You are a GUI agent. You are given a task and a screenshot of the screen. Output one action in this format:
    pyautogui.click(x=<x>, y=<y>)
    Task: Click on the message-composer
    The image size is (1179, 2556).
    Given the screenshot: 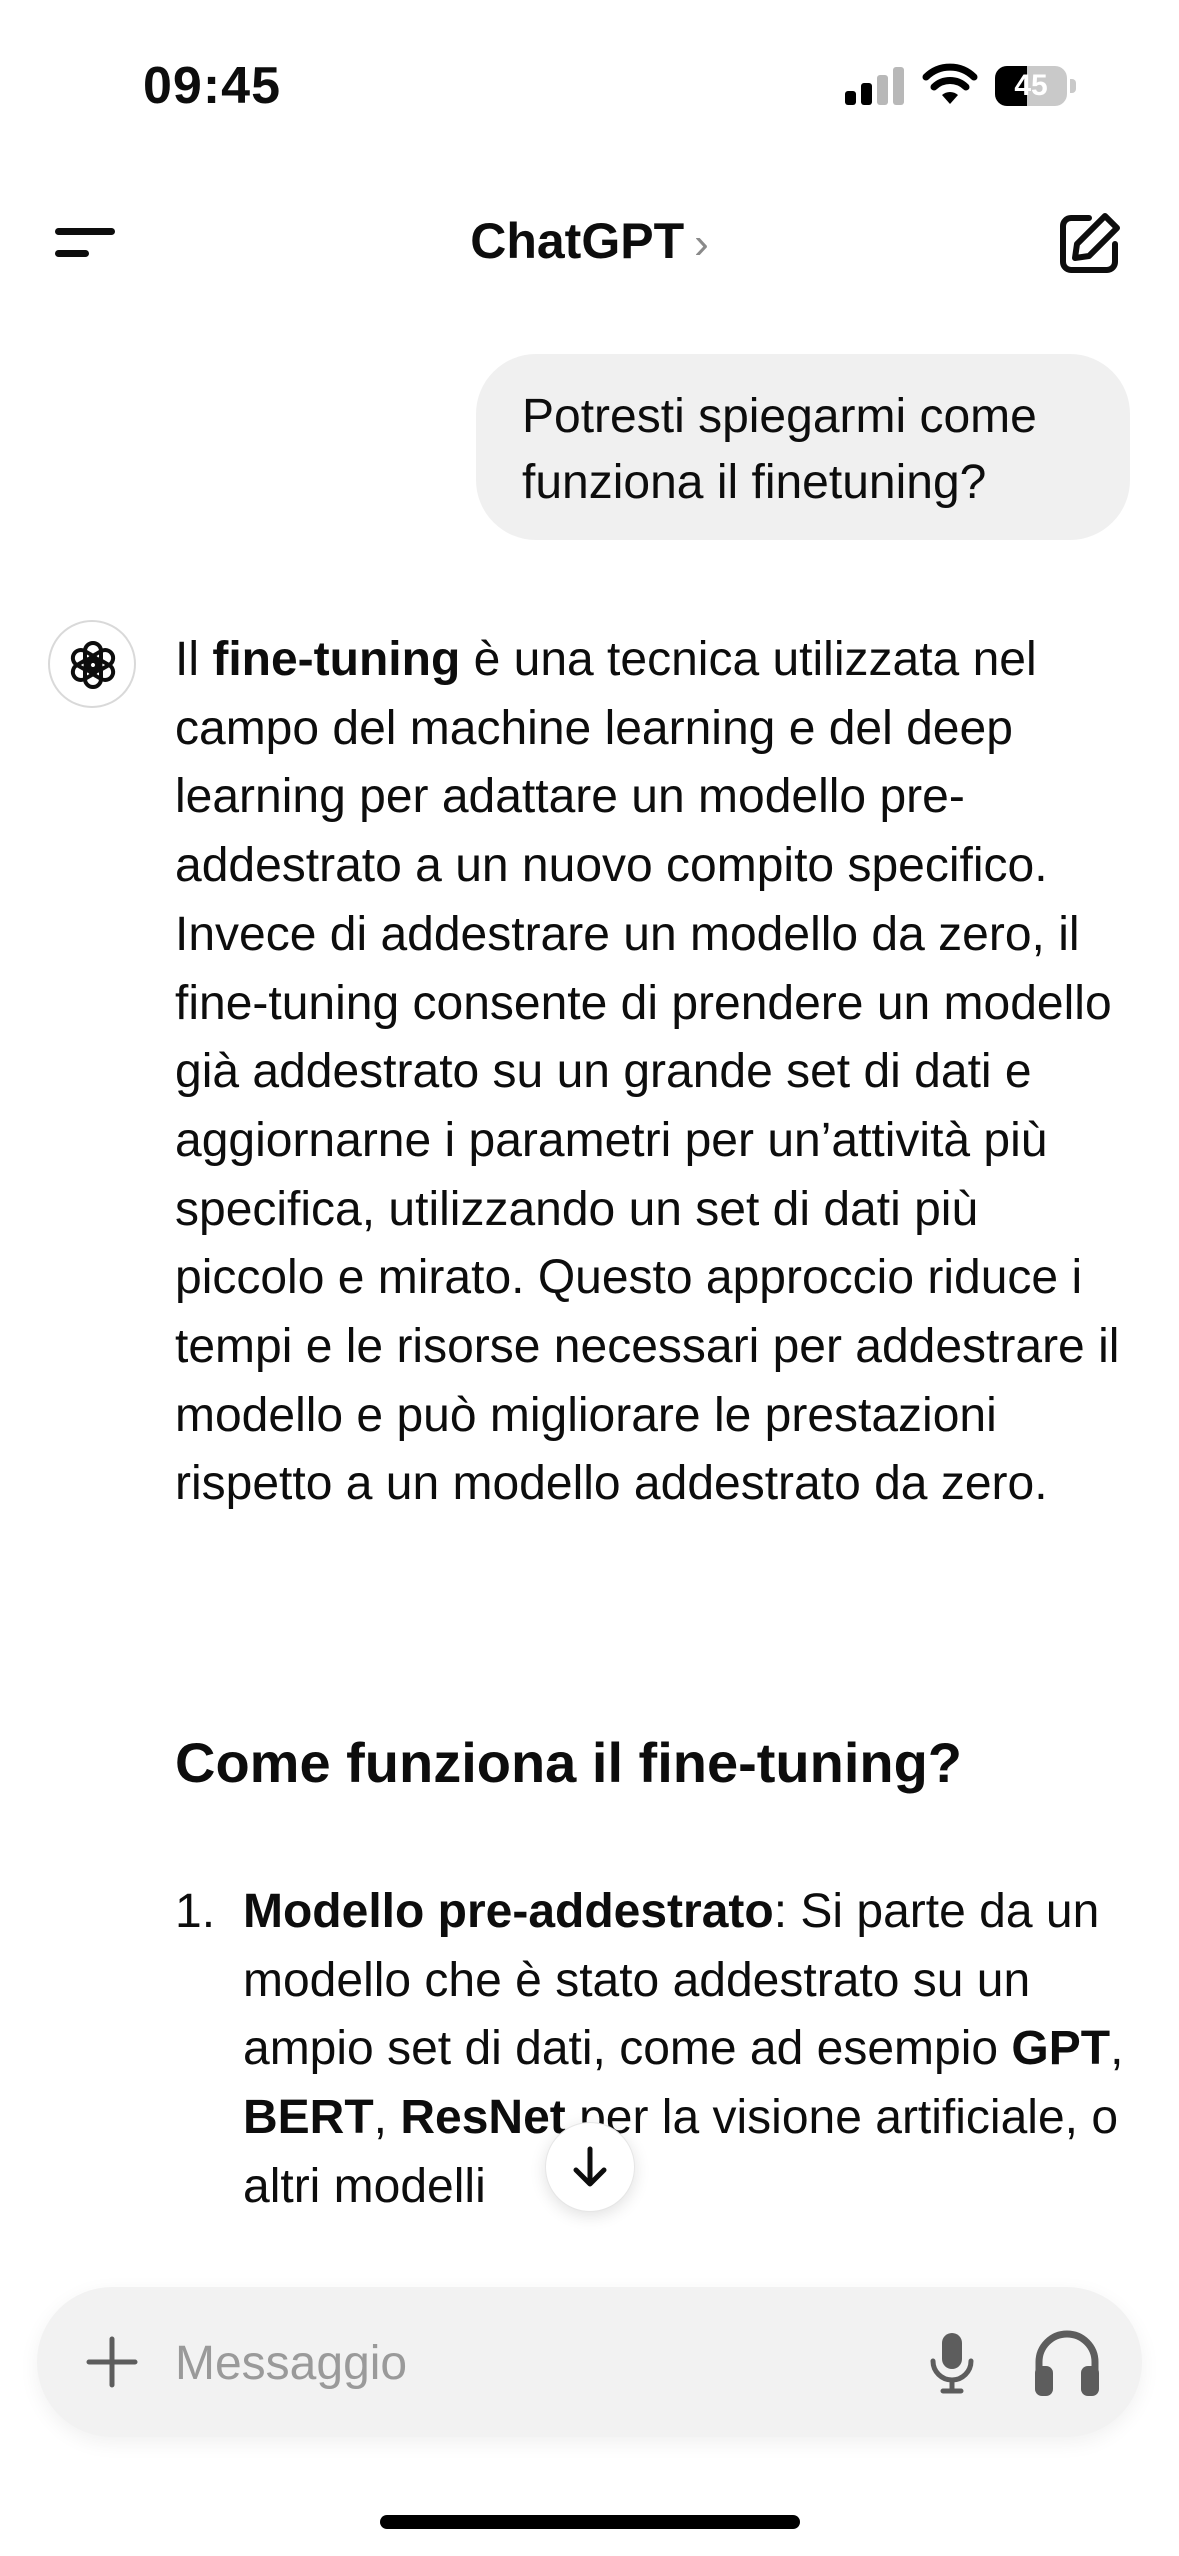 What is the action you would take?
    pyautogui.click(x=589, y=2362)
    